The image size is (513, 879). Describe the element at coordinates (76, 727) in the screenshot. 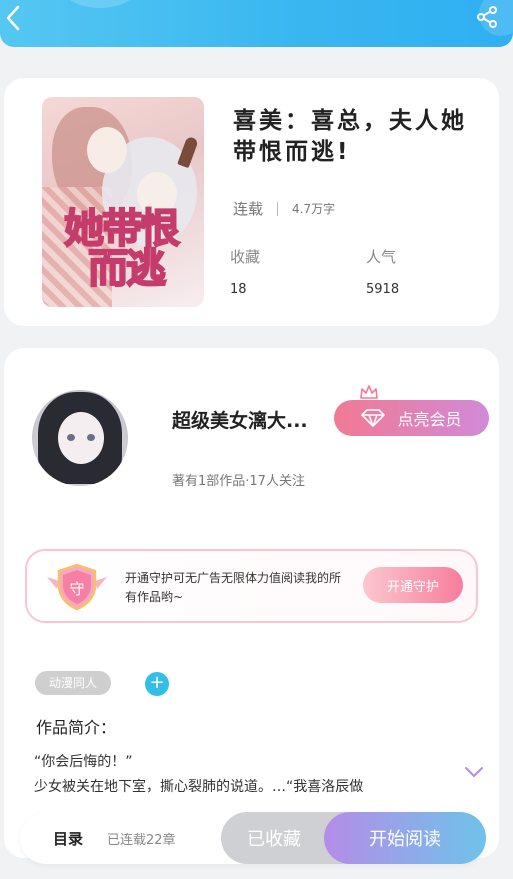

I see `intro-label: 作品简介：` at that location.